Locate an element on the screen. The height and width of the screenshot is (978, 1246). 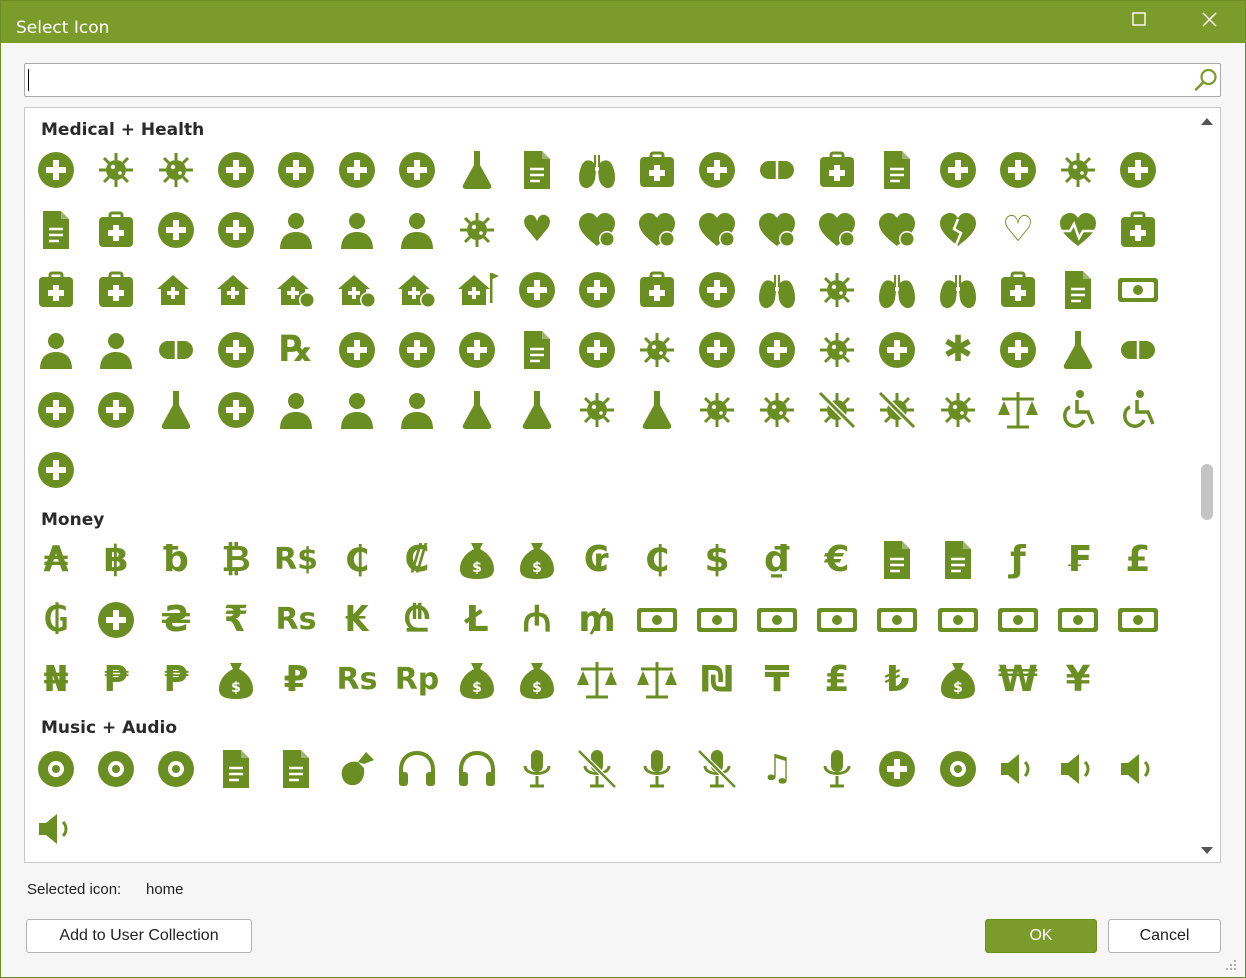
money-bill-wheat-icon is located at coordinates (897, 620).